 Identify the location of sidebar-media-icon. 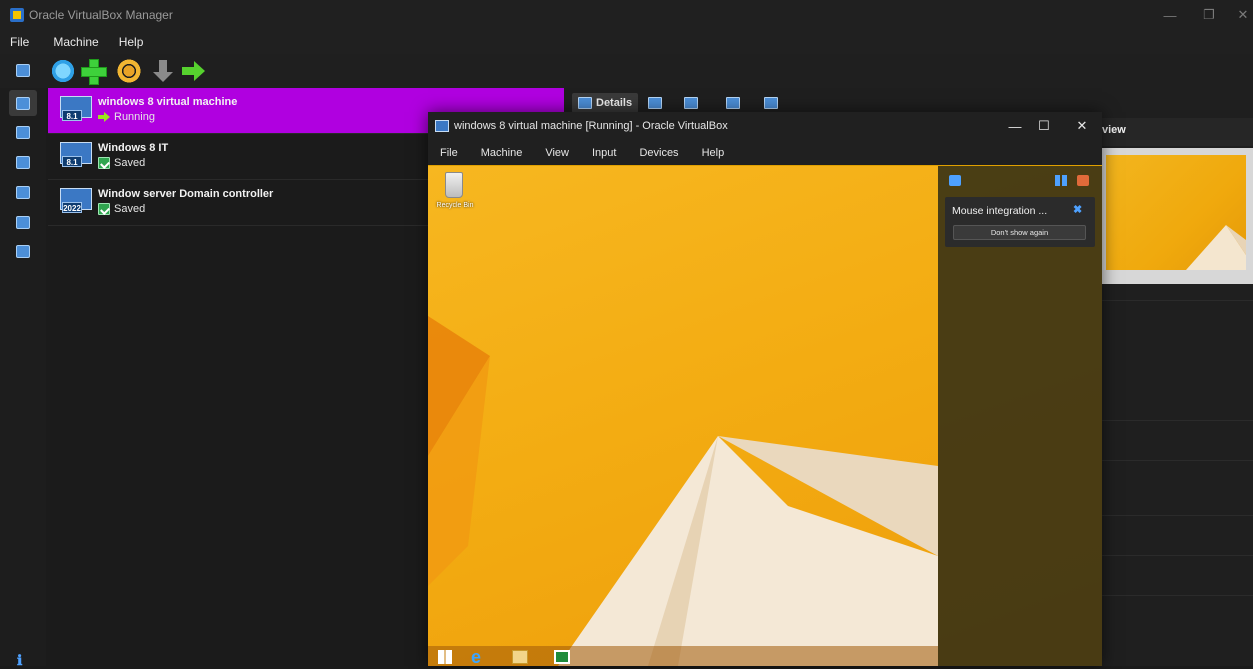
(23, 162).